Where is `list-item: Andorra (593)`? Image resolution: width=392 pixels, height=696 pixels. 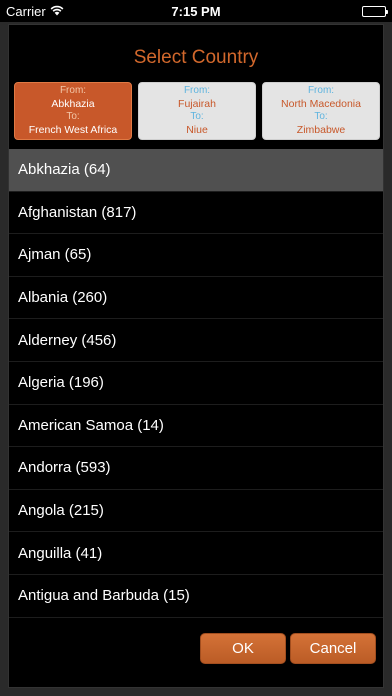
list-item: Andorra (593) is located at coordinates (196, 468).